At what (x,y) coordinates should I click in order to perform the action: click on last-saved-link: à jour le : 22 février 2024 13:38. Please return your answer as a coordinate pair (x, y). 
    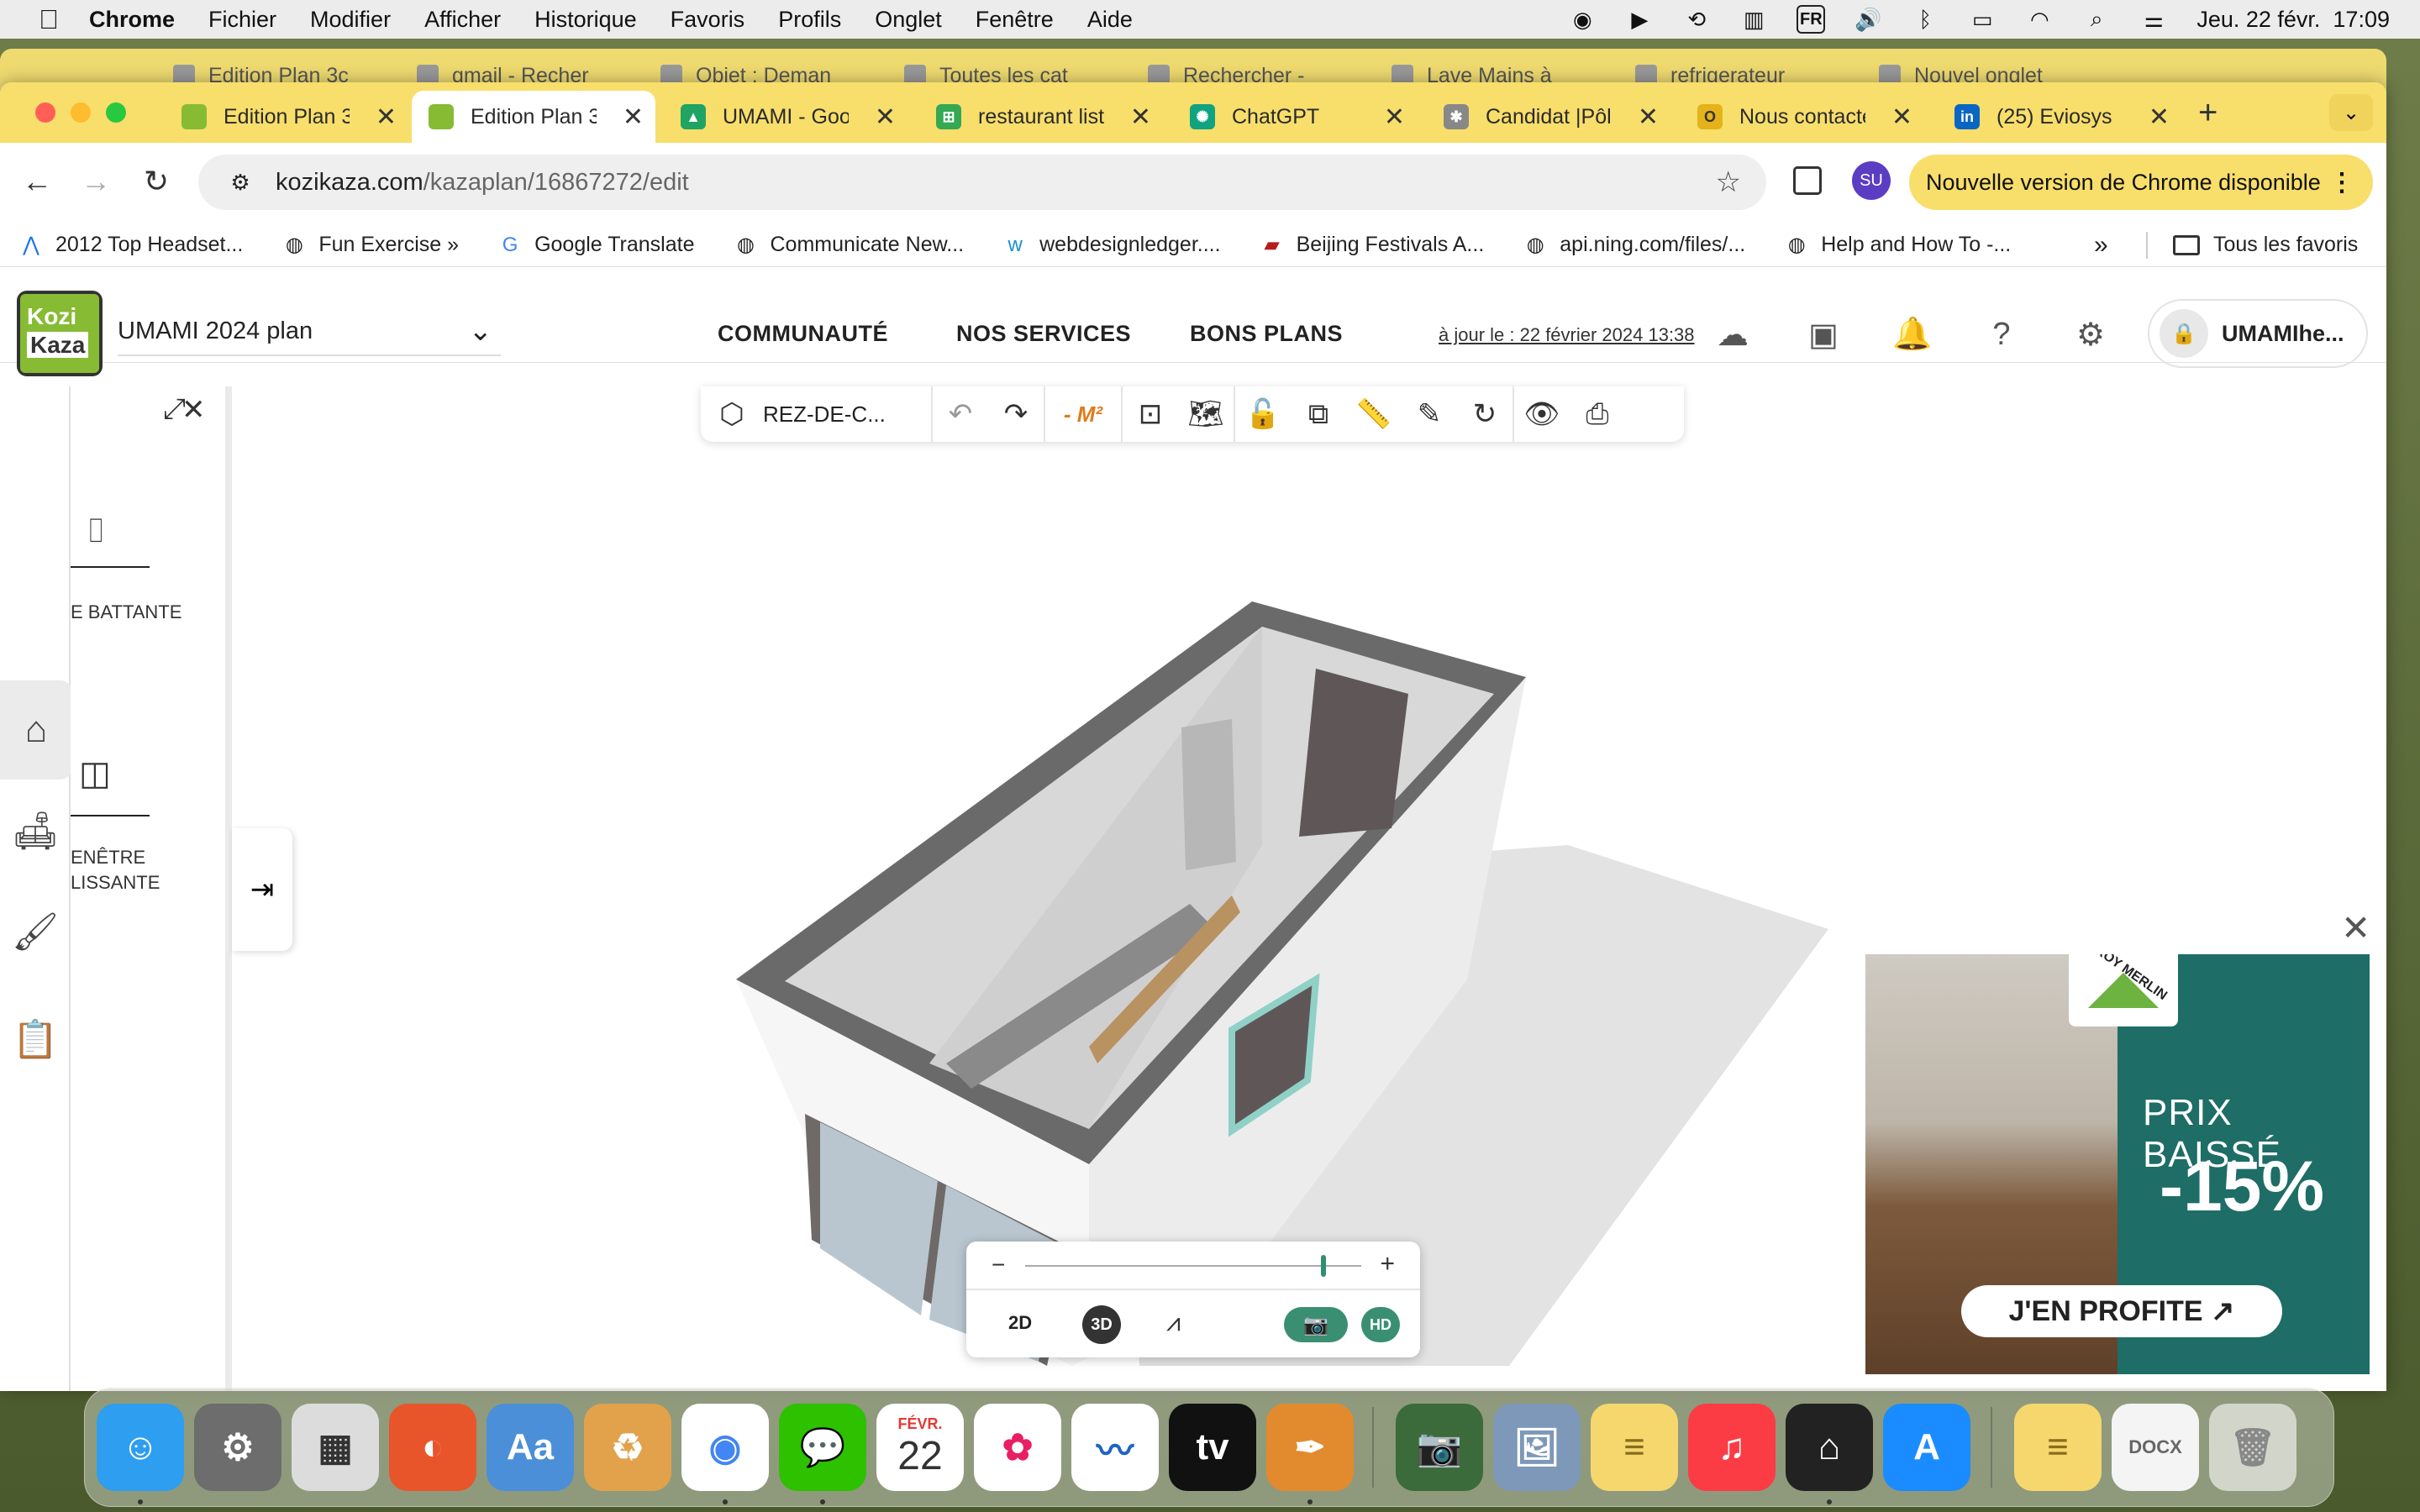
    Looking at the image, I should click on (1567, 335).